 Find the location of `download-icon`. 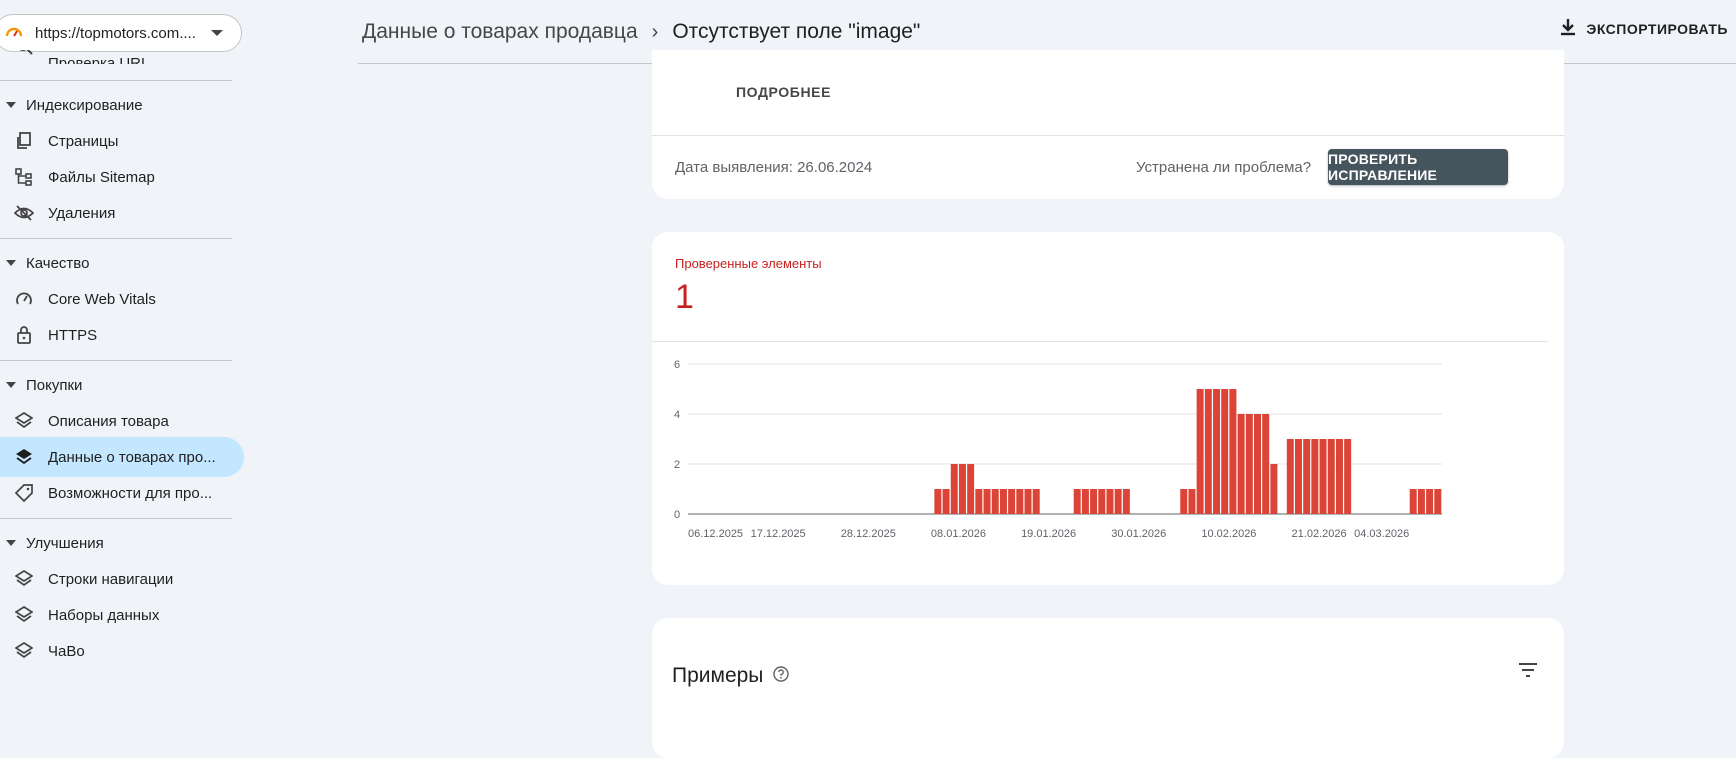

download-icon is located at coordinates (1568, 28).